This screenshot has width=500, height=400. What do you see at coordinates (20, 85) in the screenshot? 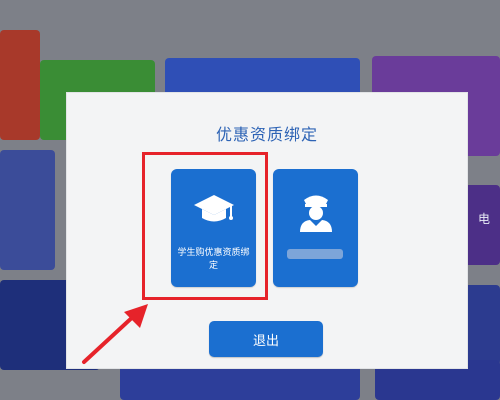
I see `background-tile-red` at bounding box center [20, 85].